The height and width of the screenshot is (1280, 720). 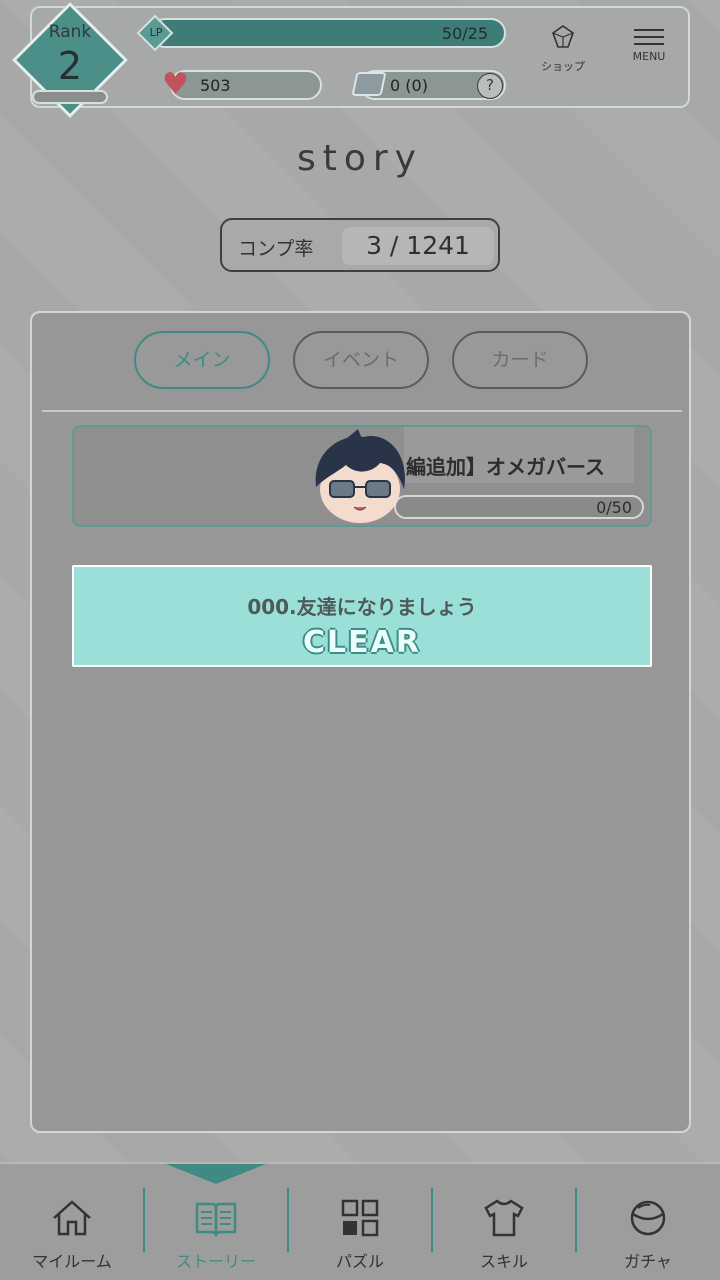 What do you see at coordinates (520, 360) in the screenshot?
I see `tab-card: カード` at bounding box center [520, 360].